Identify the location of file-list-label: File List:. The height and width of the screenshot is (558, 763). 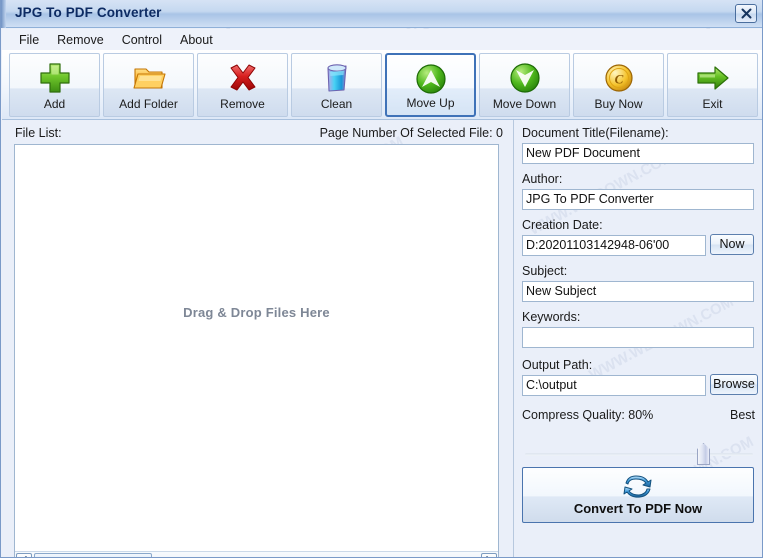
(38, 133).